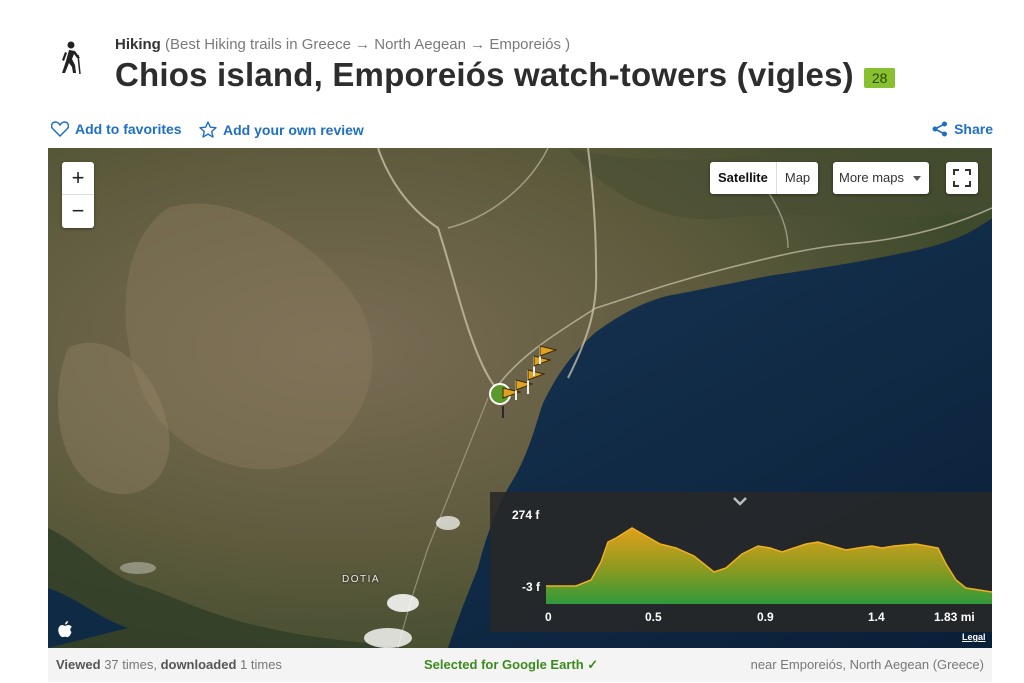 The image size is (1024, 683). I want to click on add-review-link: Add your own review, so click(281, 129).